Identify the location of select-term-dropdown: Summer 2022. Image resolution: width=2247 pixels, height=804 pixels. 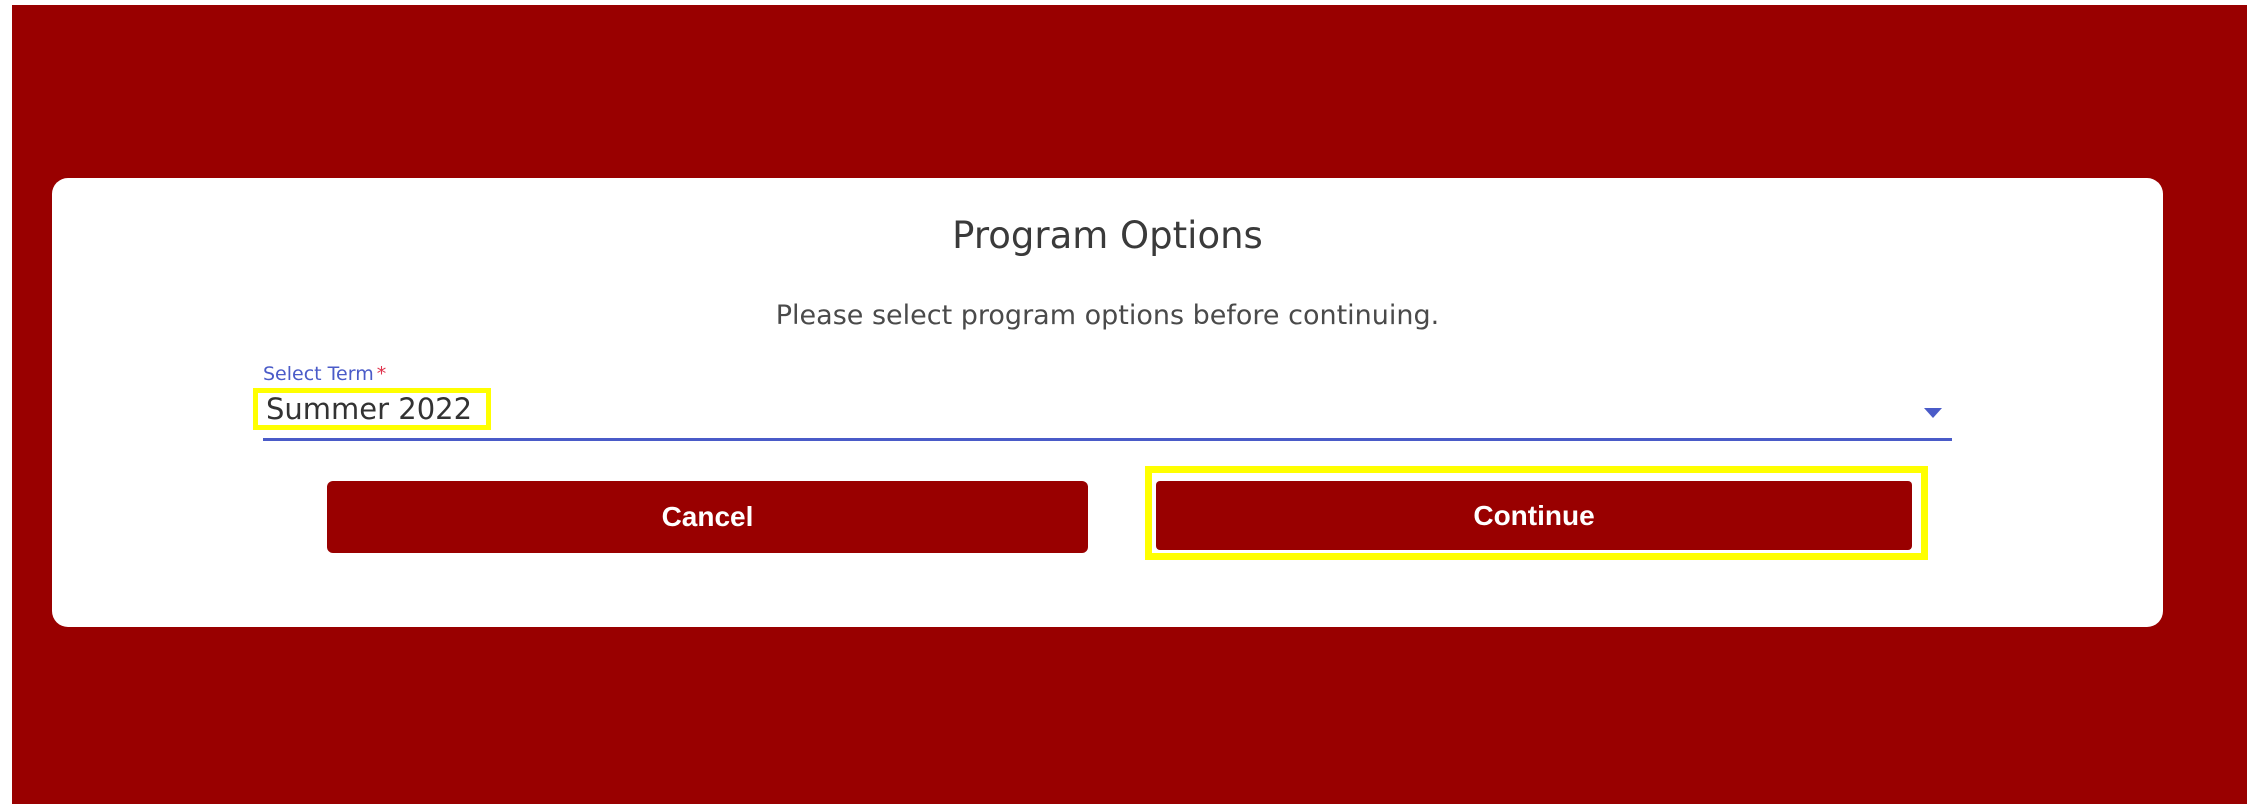
(1102, 414).